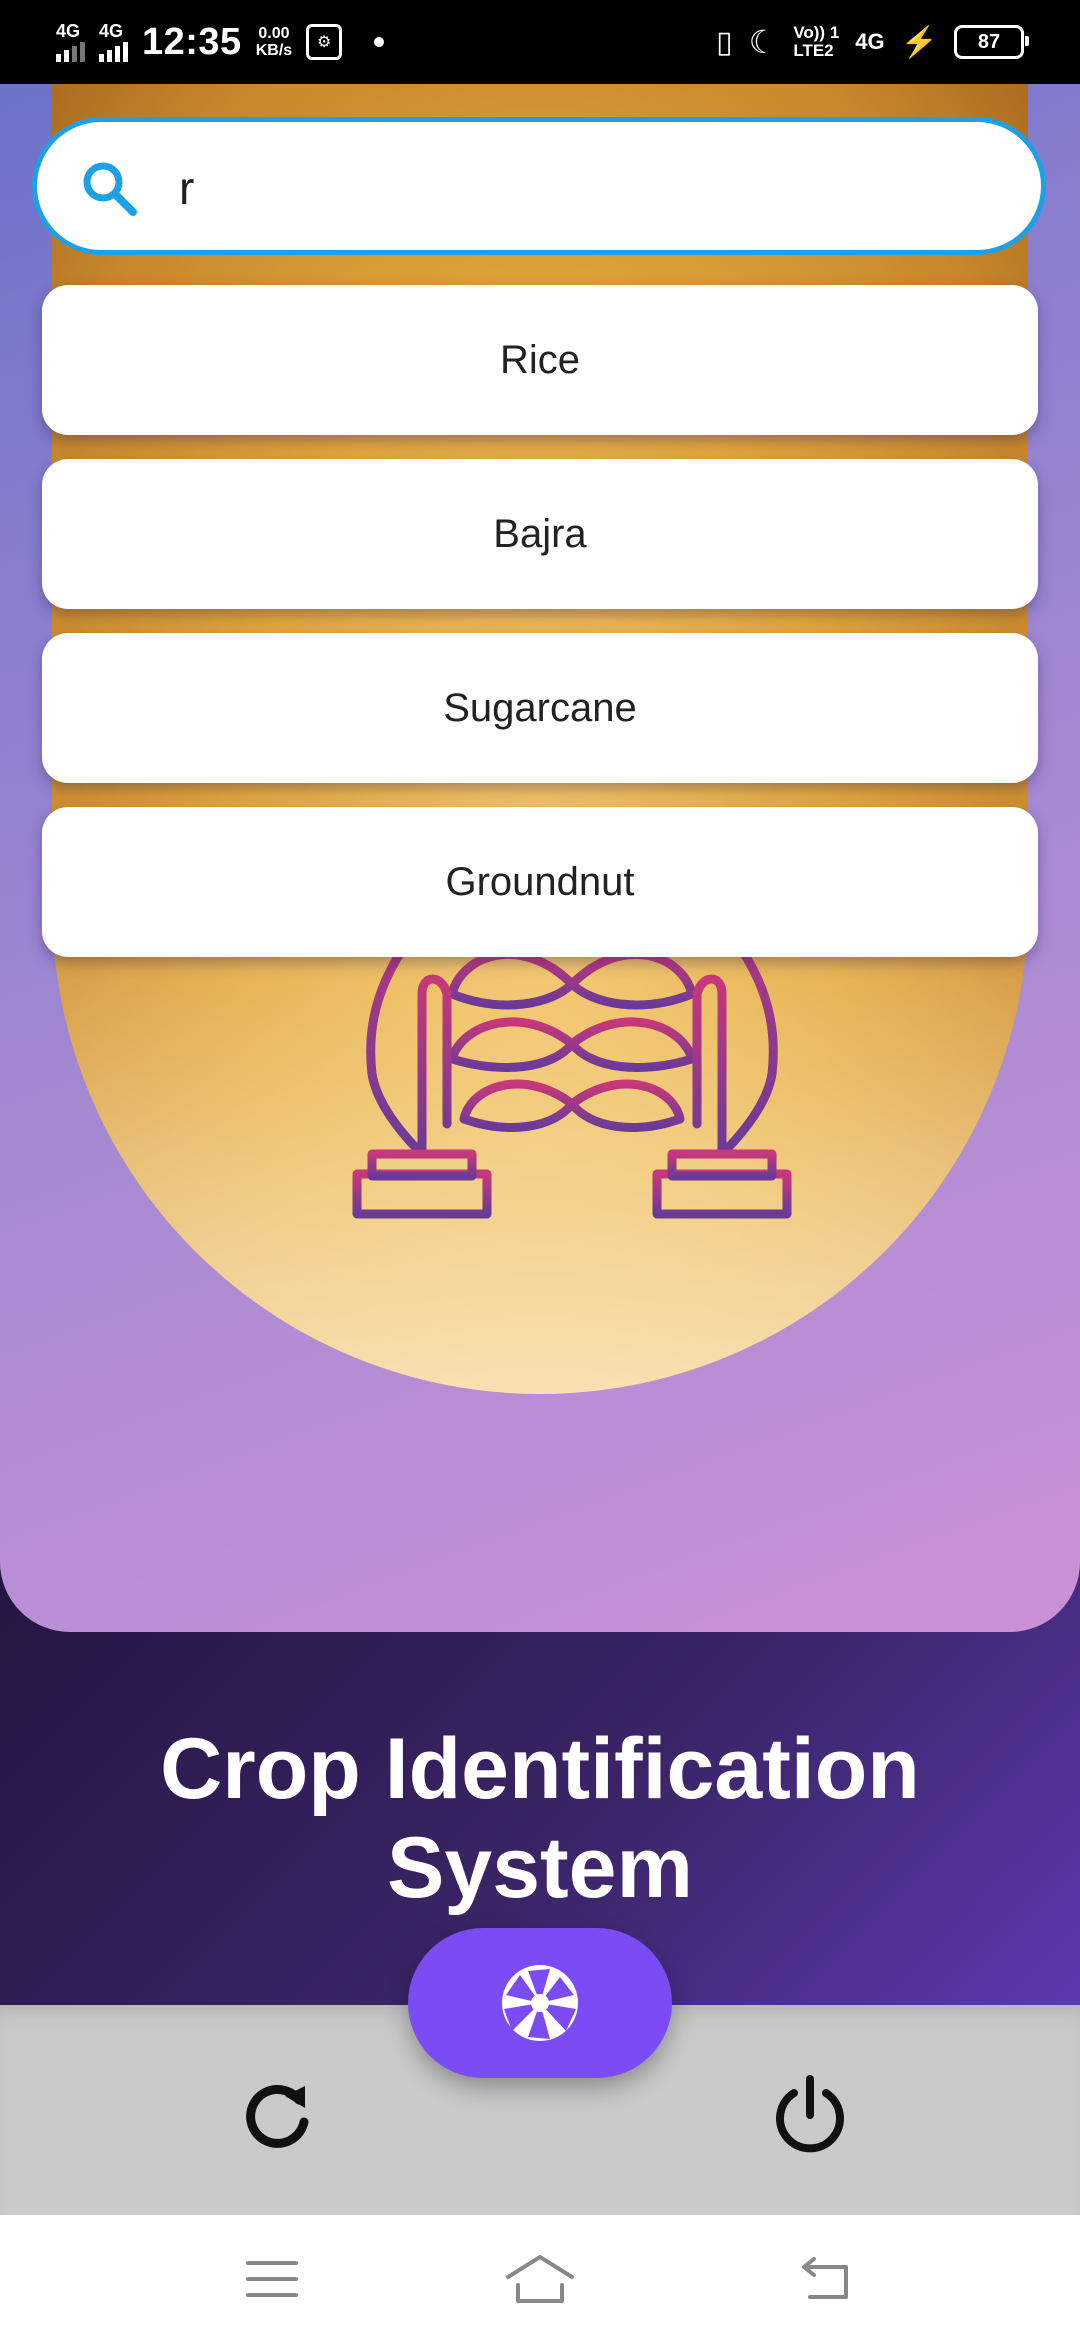  I want to click on do-not-disturb-moon-icon: ☾, so click(763, 42).